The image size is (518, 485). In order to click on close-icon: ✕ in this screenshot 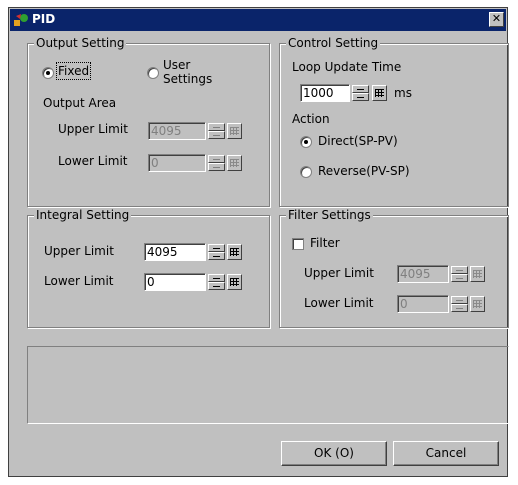, I will do `click(496, 18)`.